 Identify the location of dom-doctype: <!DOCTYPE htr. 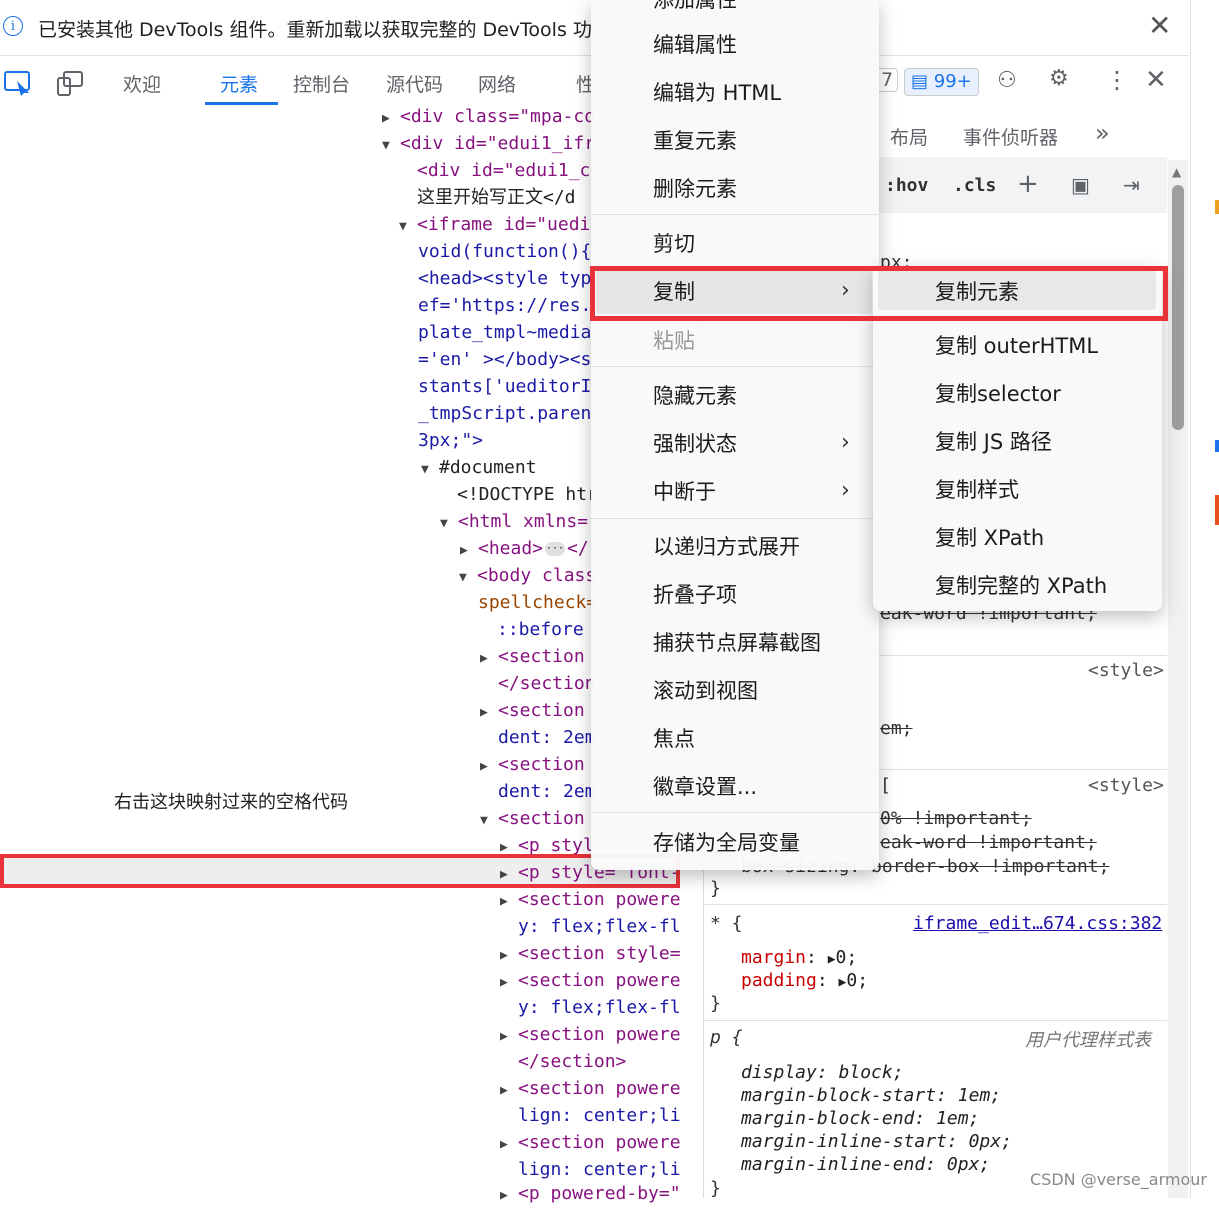
(527, 494).